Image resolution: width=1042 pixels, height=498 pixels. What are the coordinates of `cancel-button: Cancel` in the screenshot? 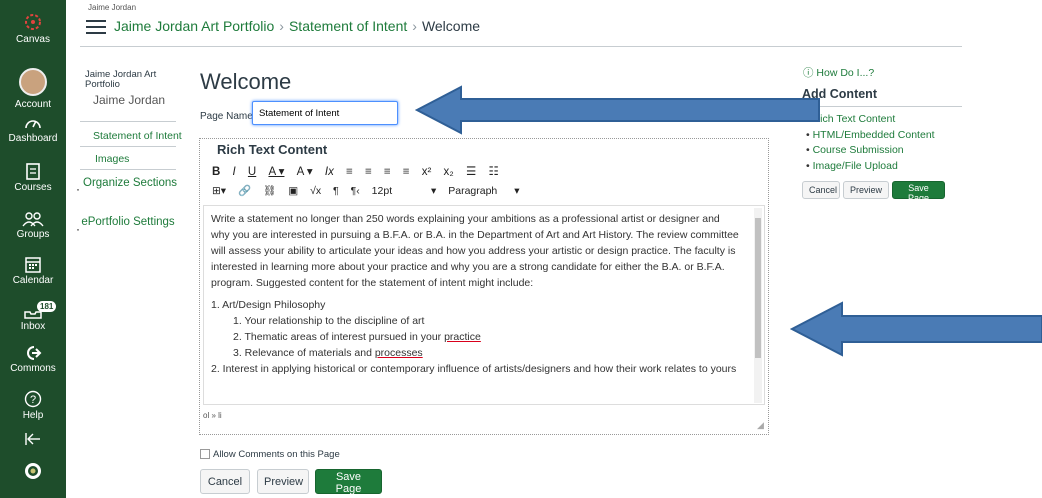 It's located at (225, 481).